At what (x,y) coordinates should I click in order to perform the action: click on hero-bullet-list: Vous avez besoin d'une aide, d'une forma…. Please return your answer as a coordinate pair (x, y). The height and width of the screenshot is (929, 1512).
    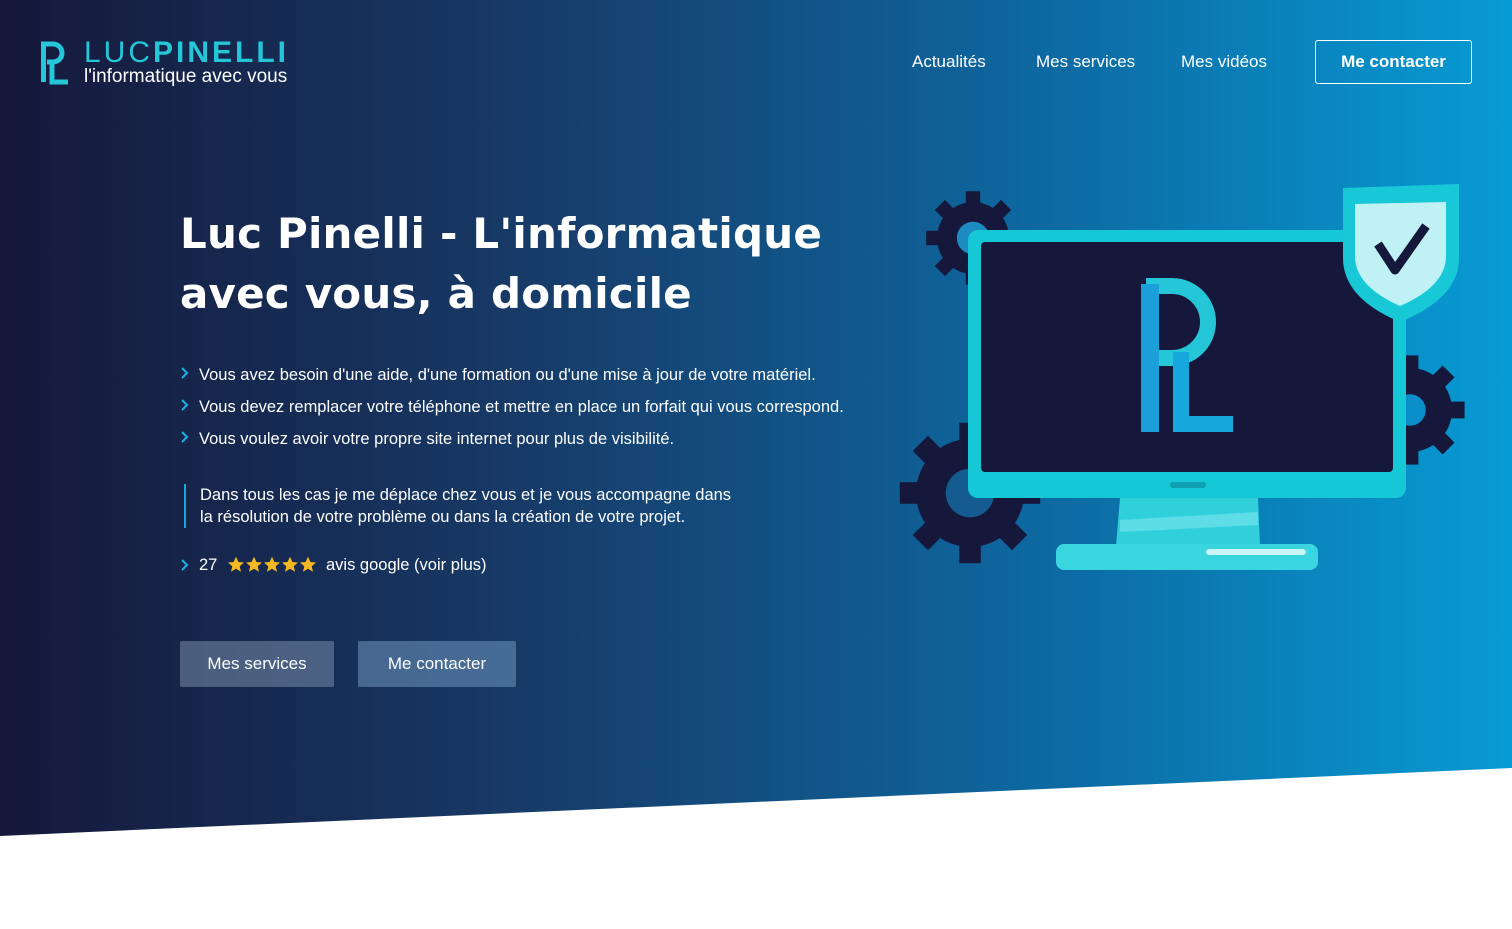
    Looking at the image, I should click on (512, 411).